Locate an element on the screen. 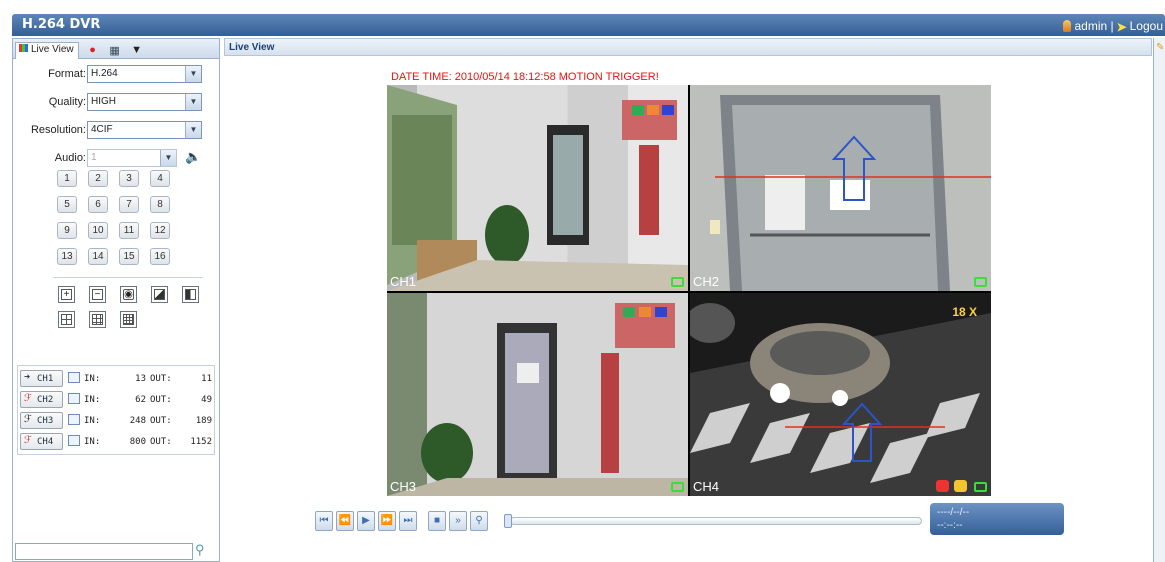  user-menu: admin | ➤ Logou is located at coordinates (1113, 26).